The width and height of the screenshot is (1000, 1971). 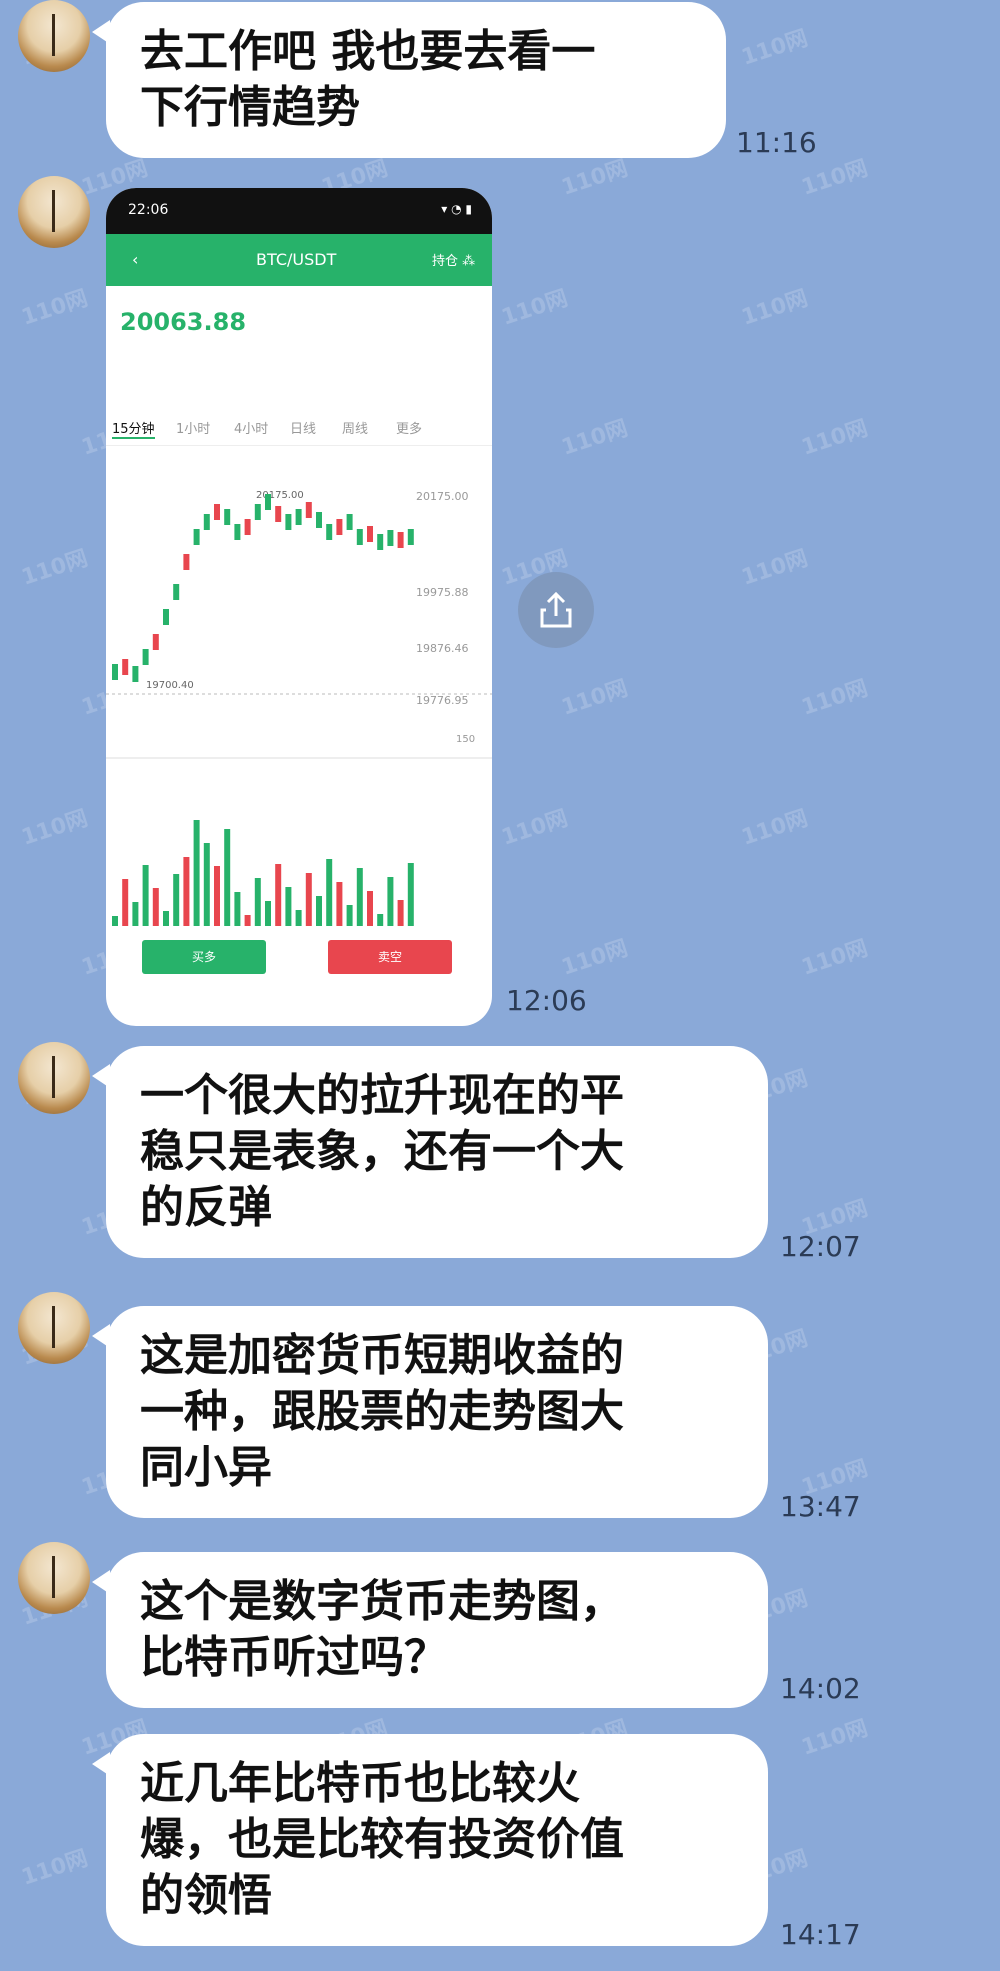 I want to click on tab-interval: 周线, so click(x=355, y=429).